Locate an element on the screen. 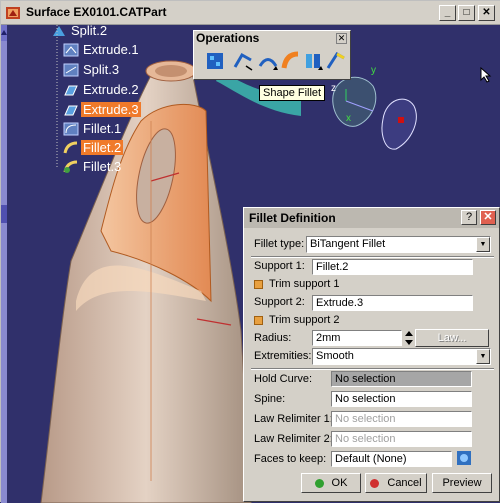  tree-item-extrude-1: Extrude.1 is located at coordinates (102, 49).